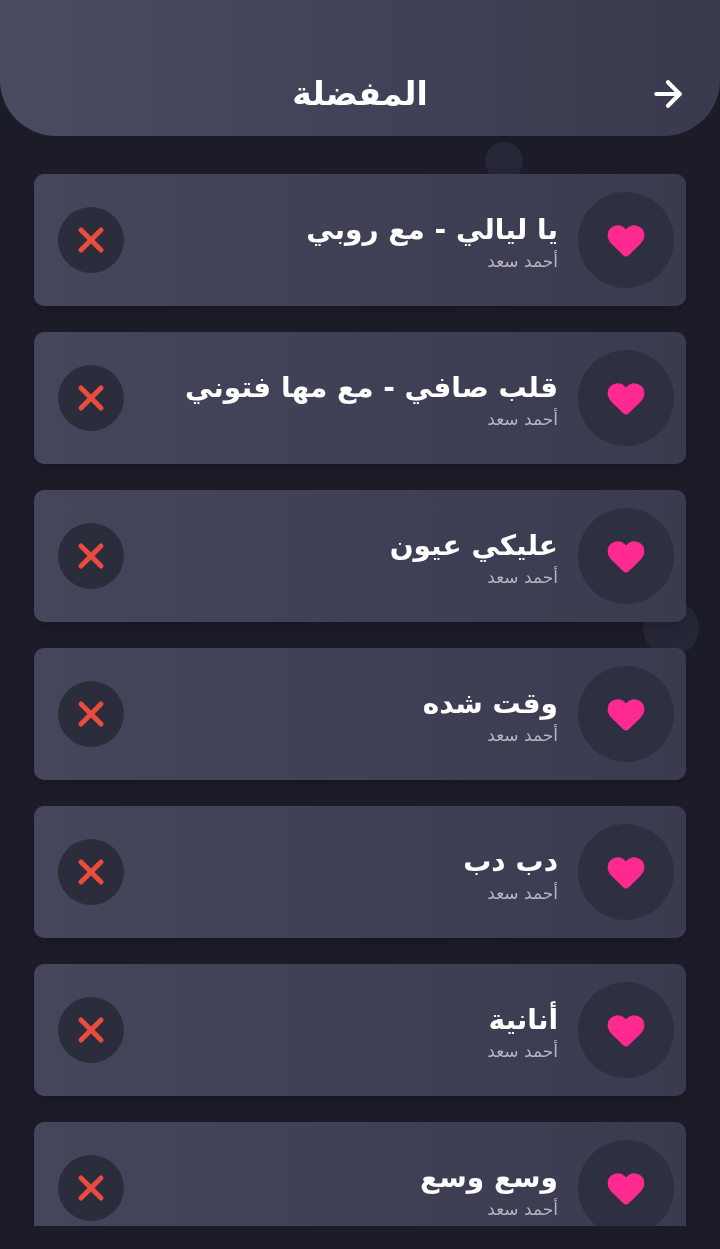 Image resolution: width=720 pixels, height=1249 pixels. I want to click on song-card: يا ليالي - مع روبي أحمد سعد, so click(360, 240).